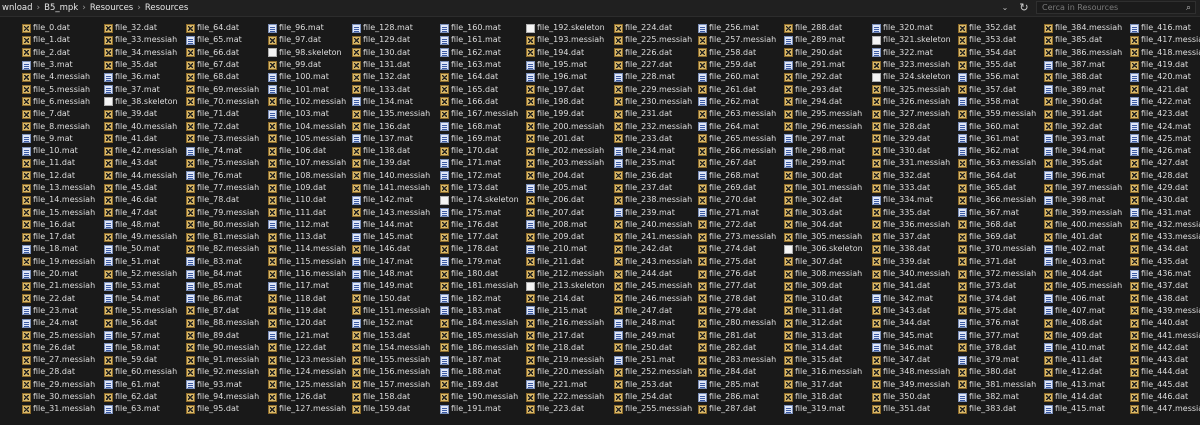 This screenshot has height=425, width=1200. What do you see at coordinates (482, 102) in the screenshot?
I see `file-item: file_166.dat` at bounding box center [482, 102].